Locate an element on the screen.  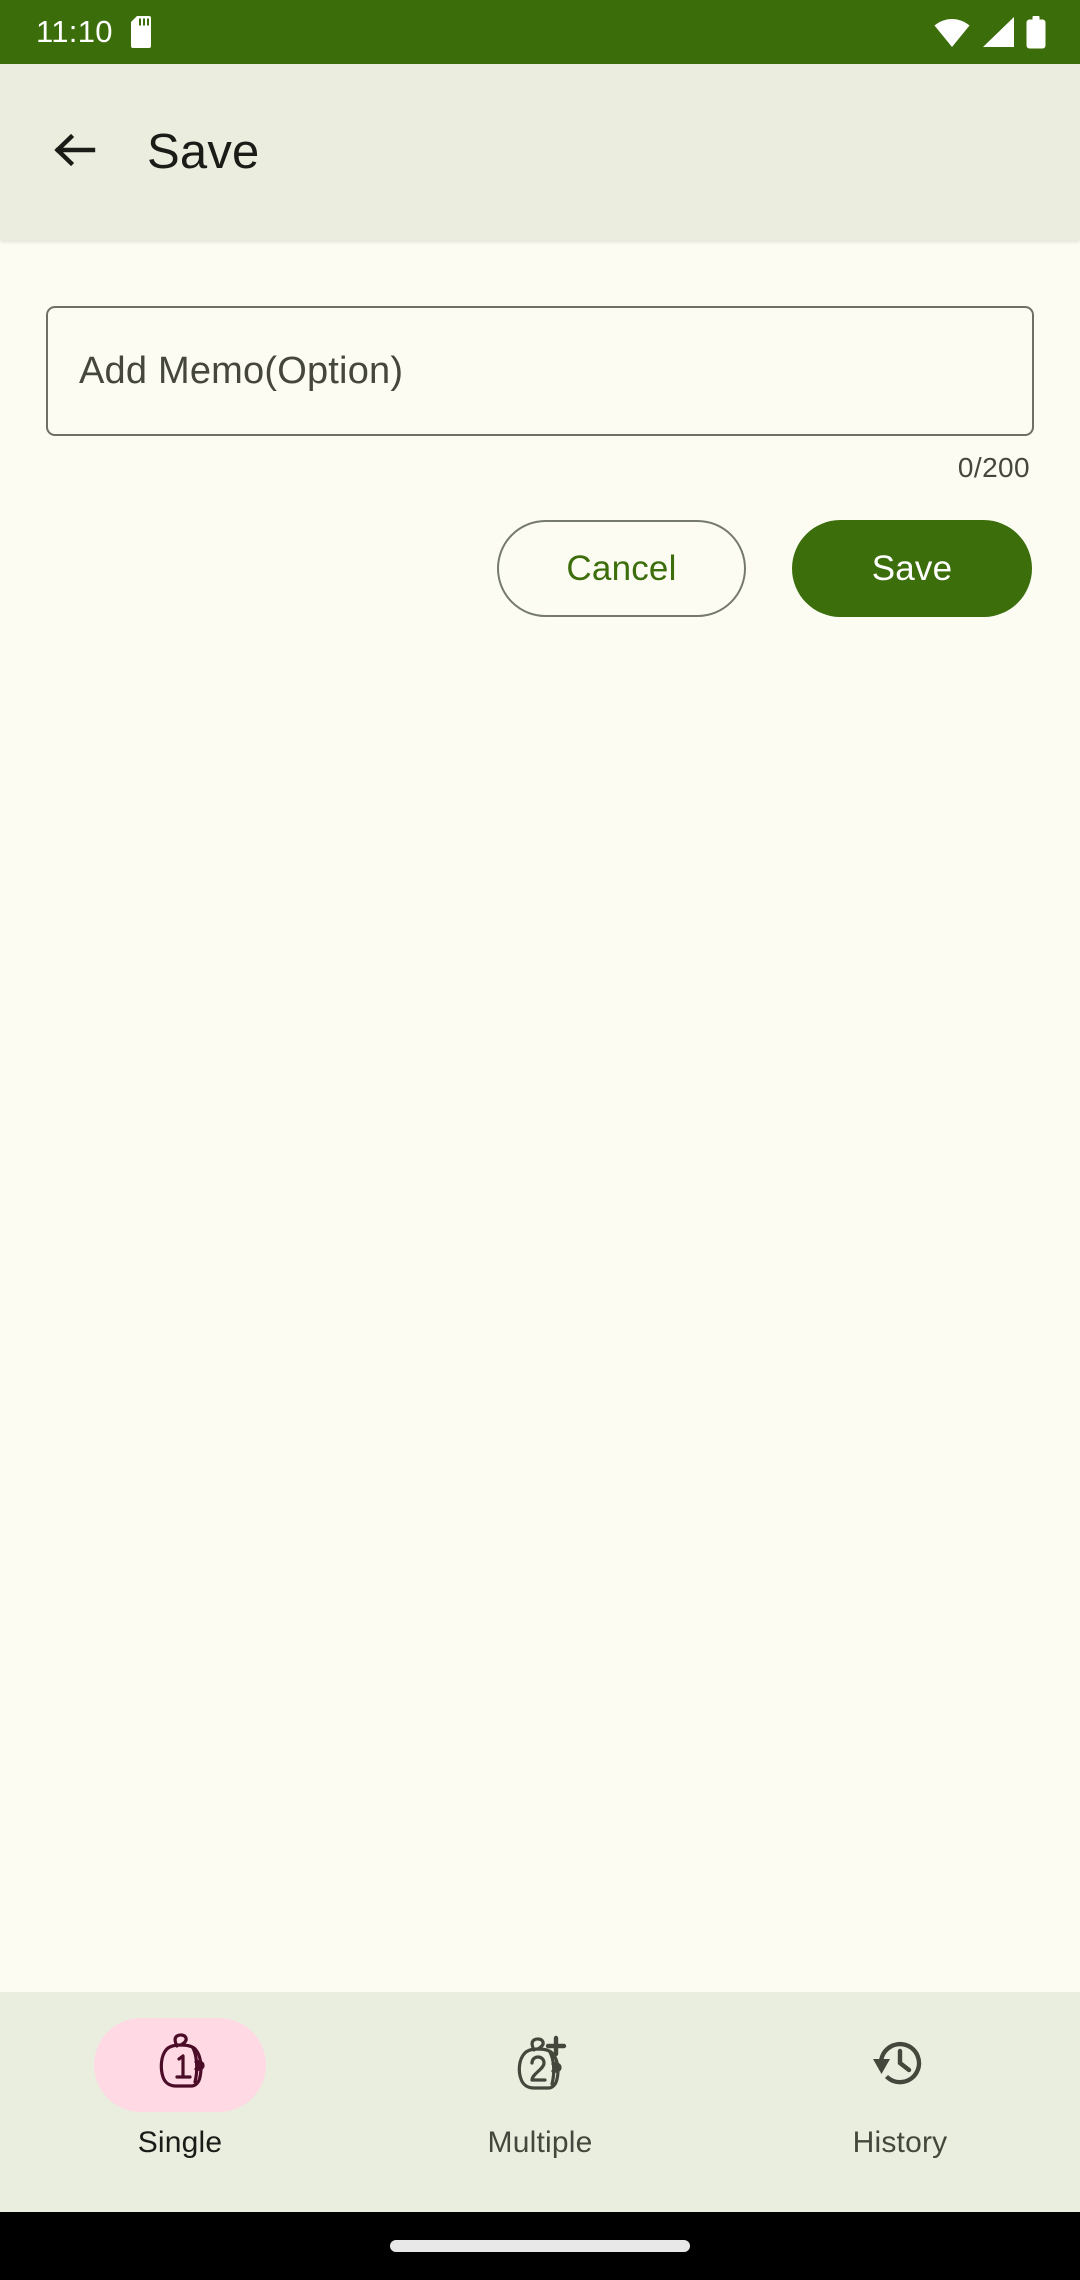
nav-item-single: Single is located at coordinates (180, 2089).